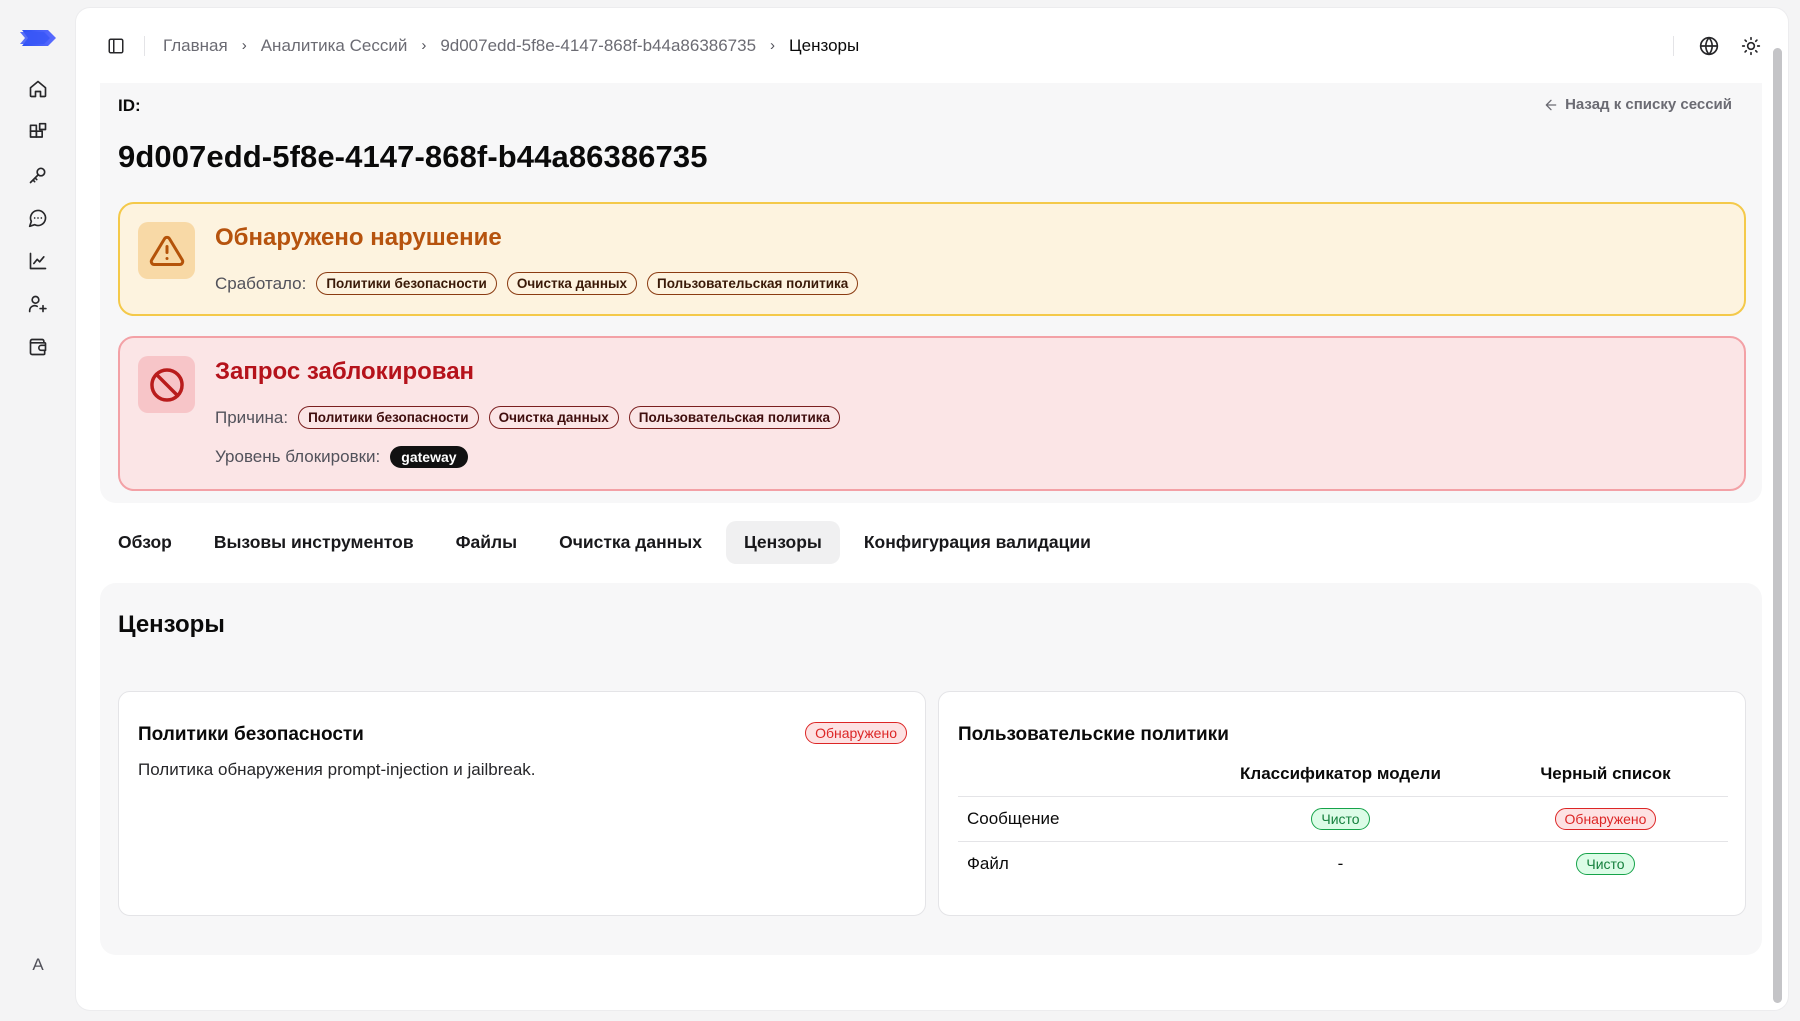  Describe the element at coordinates (1551, 104) in the screenshot. I see `arrow-left-icon` at that location.